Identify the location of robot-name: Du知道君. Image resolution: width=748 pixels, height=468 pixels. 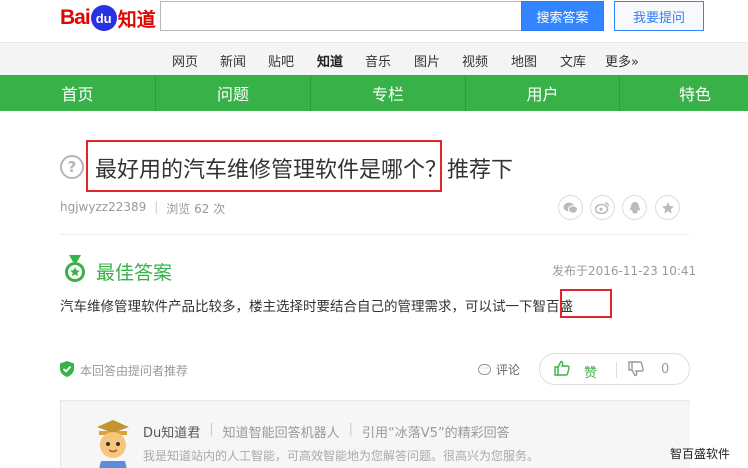
(171, 431).